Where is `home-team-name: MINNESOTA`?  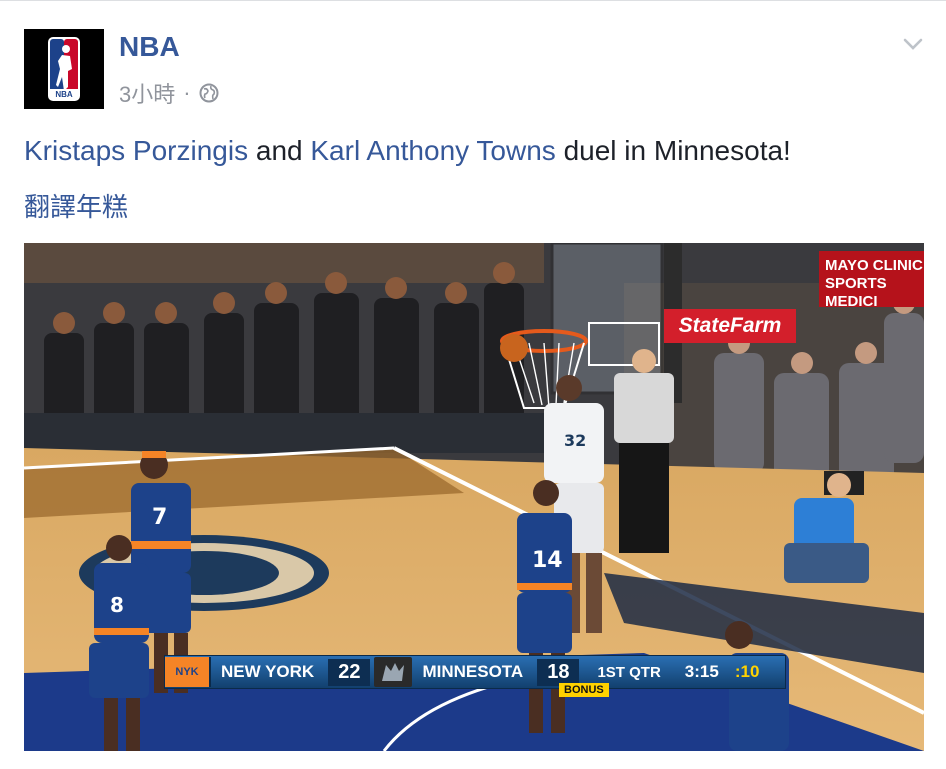 home-team-name: MINNESOTA is located at coordinates (473, 671).